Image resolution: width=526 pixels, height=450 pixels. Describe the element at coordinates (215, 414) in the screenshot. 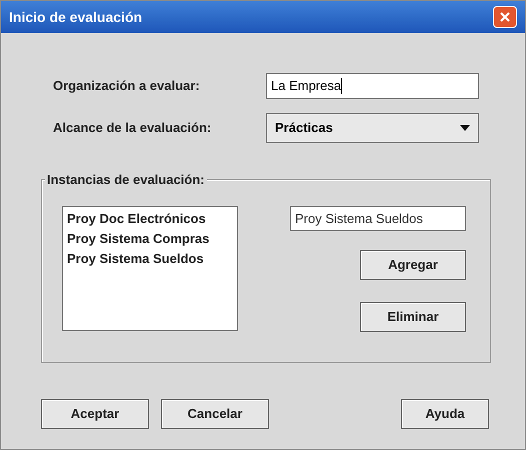

I see `dialog-button: Cancelar` at that location.